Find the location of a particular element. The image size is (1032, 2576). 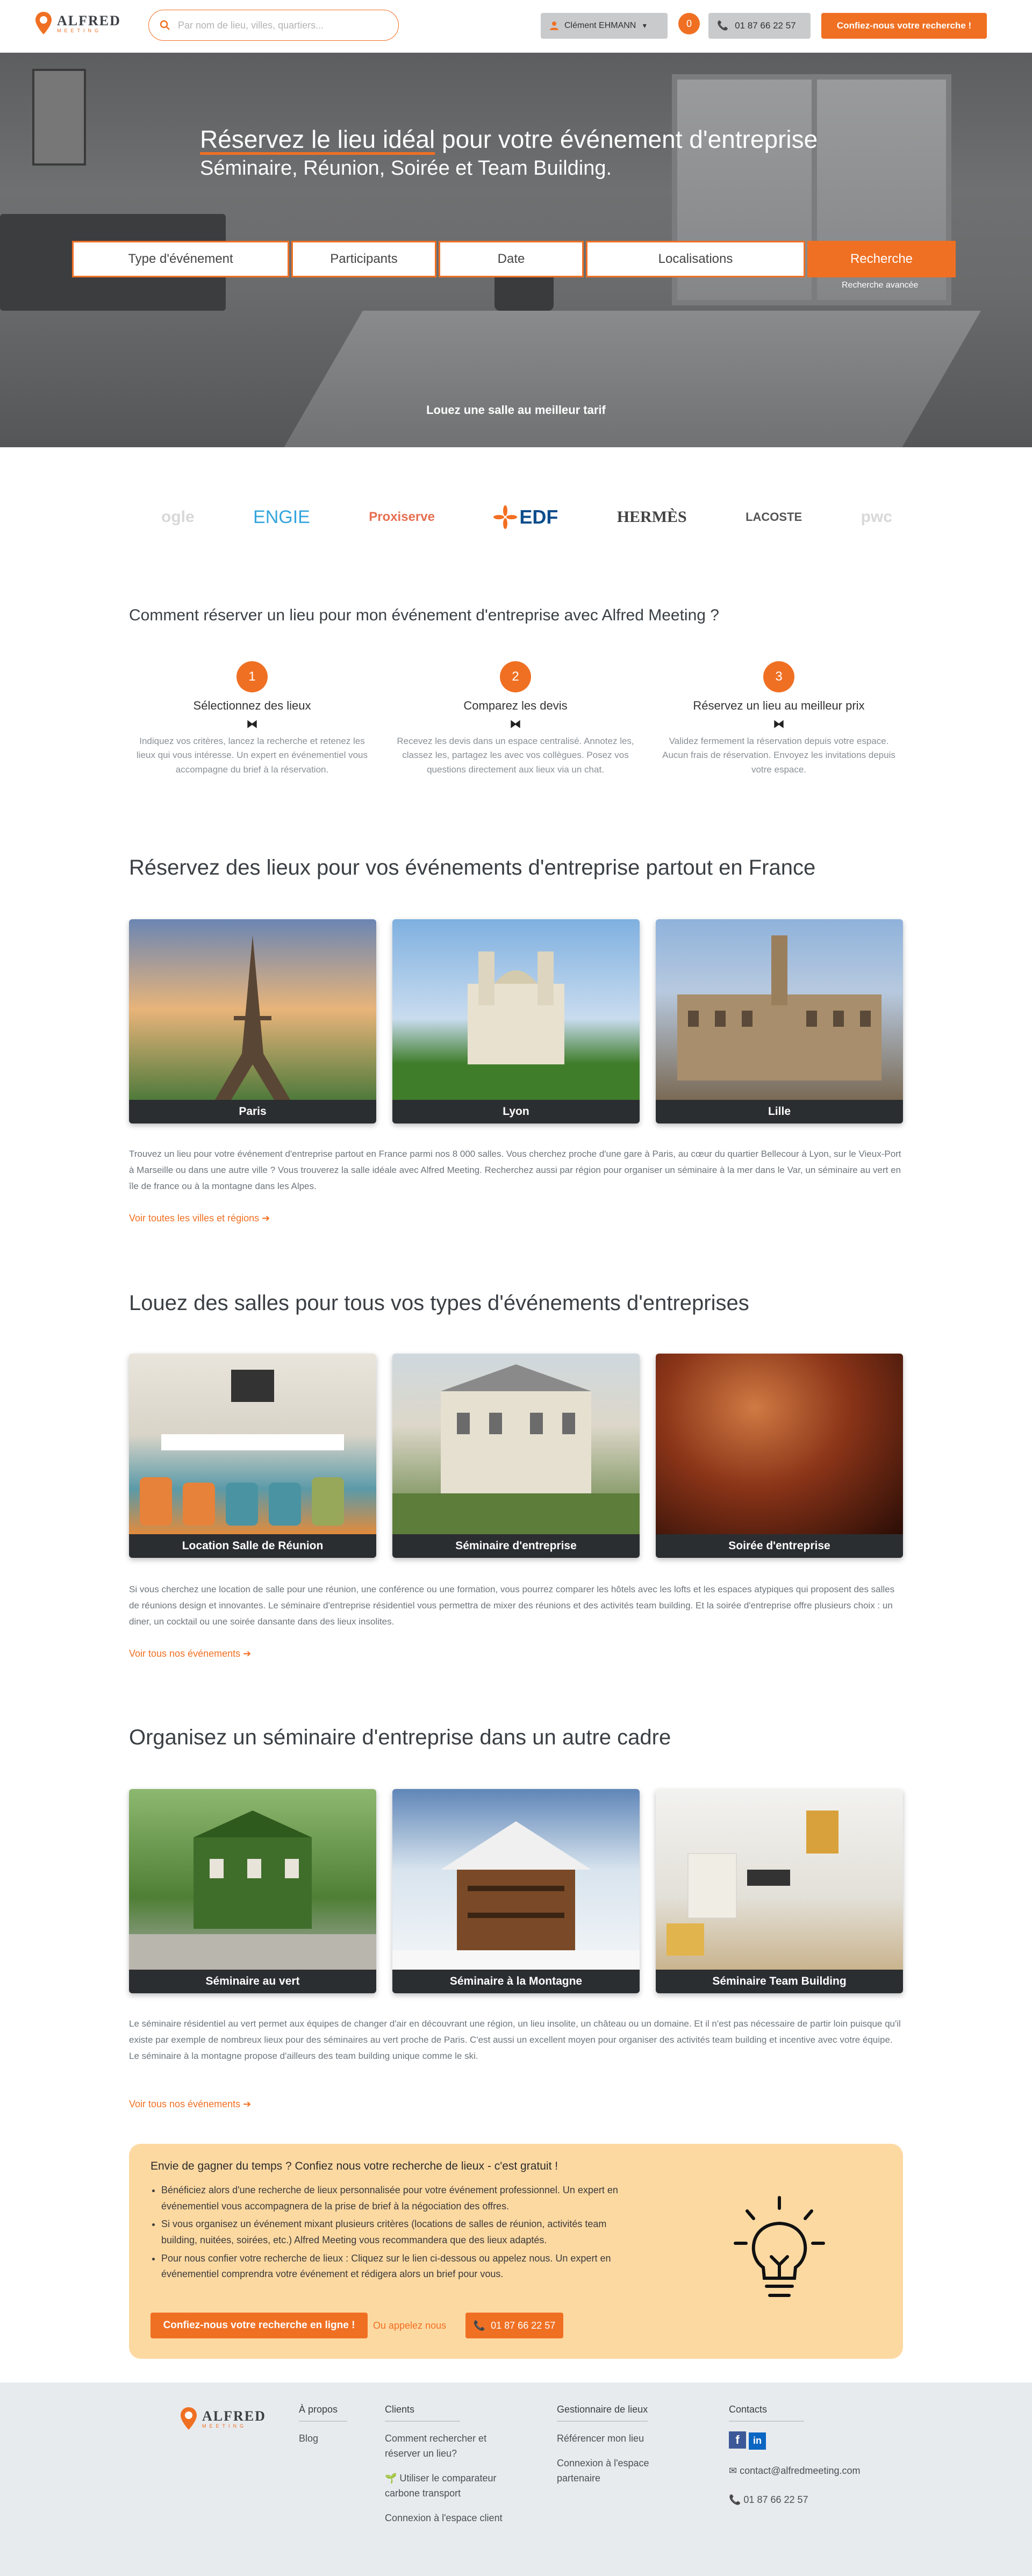

footer-contacts-head: Contacts is located at coordinates (766, 2413).